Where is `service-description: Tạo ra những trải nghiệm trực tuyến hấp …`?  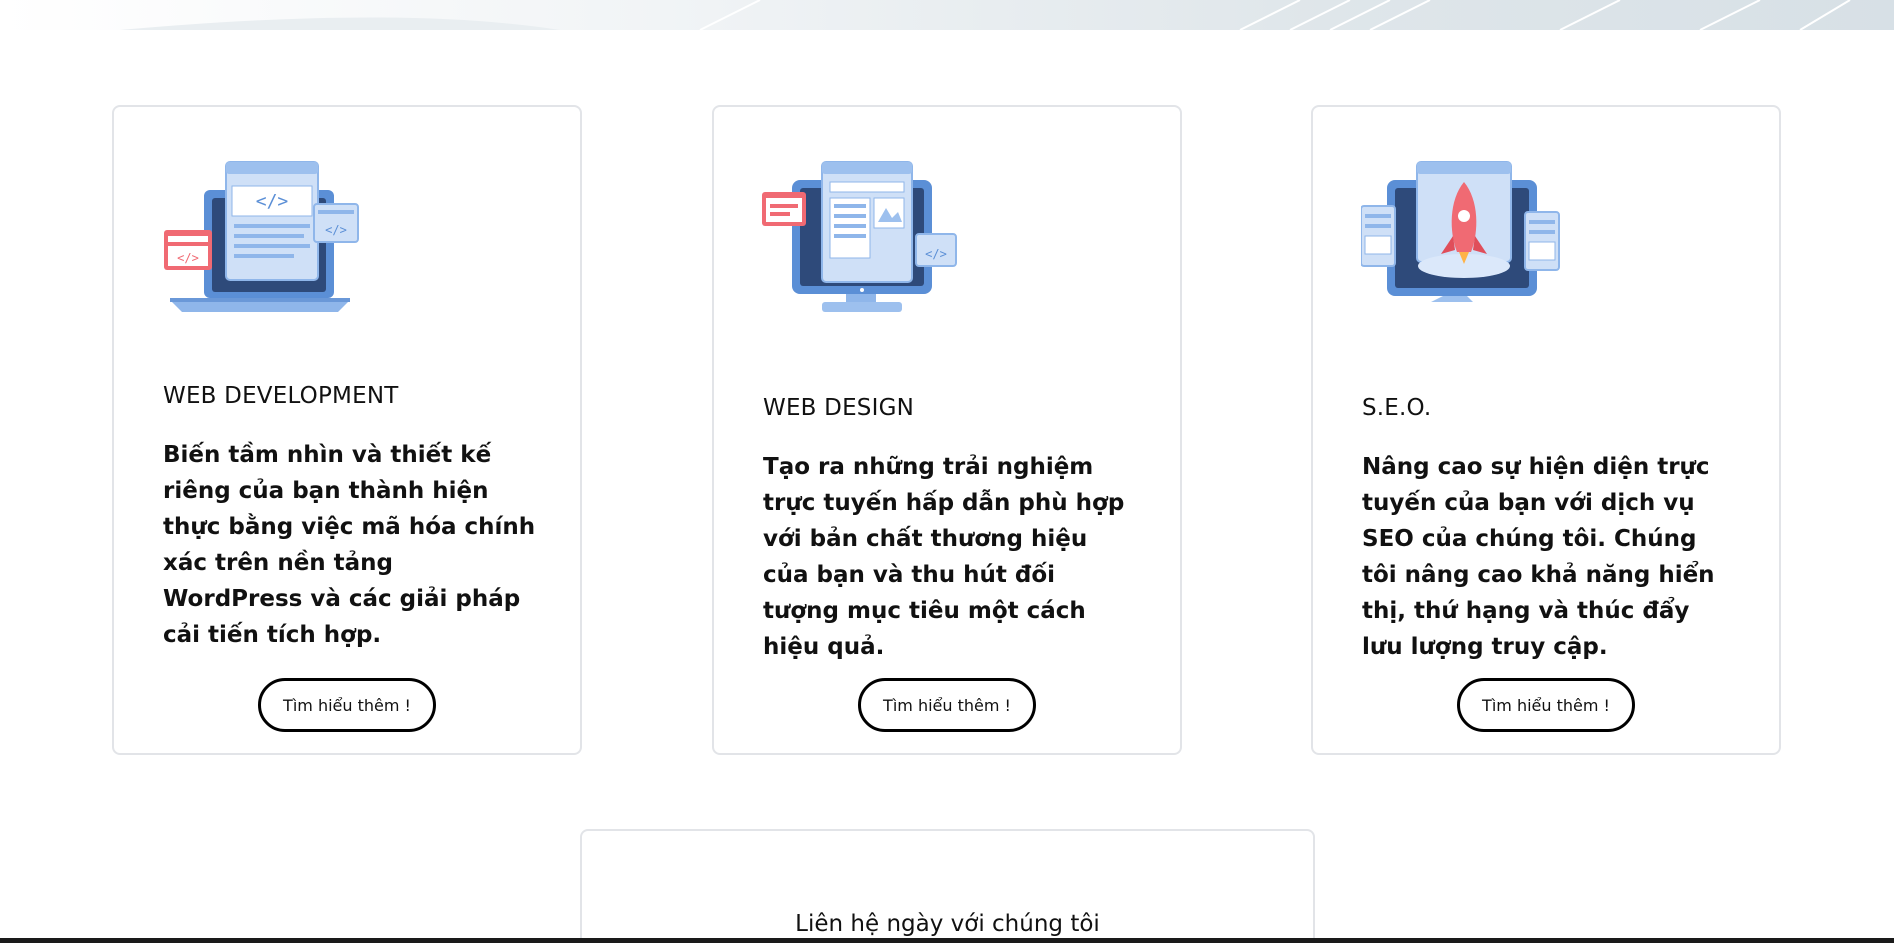
service-description: Tạo ra những trải nghiệm trực tuyến hấp … is located at coordinates (944, 557).